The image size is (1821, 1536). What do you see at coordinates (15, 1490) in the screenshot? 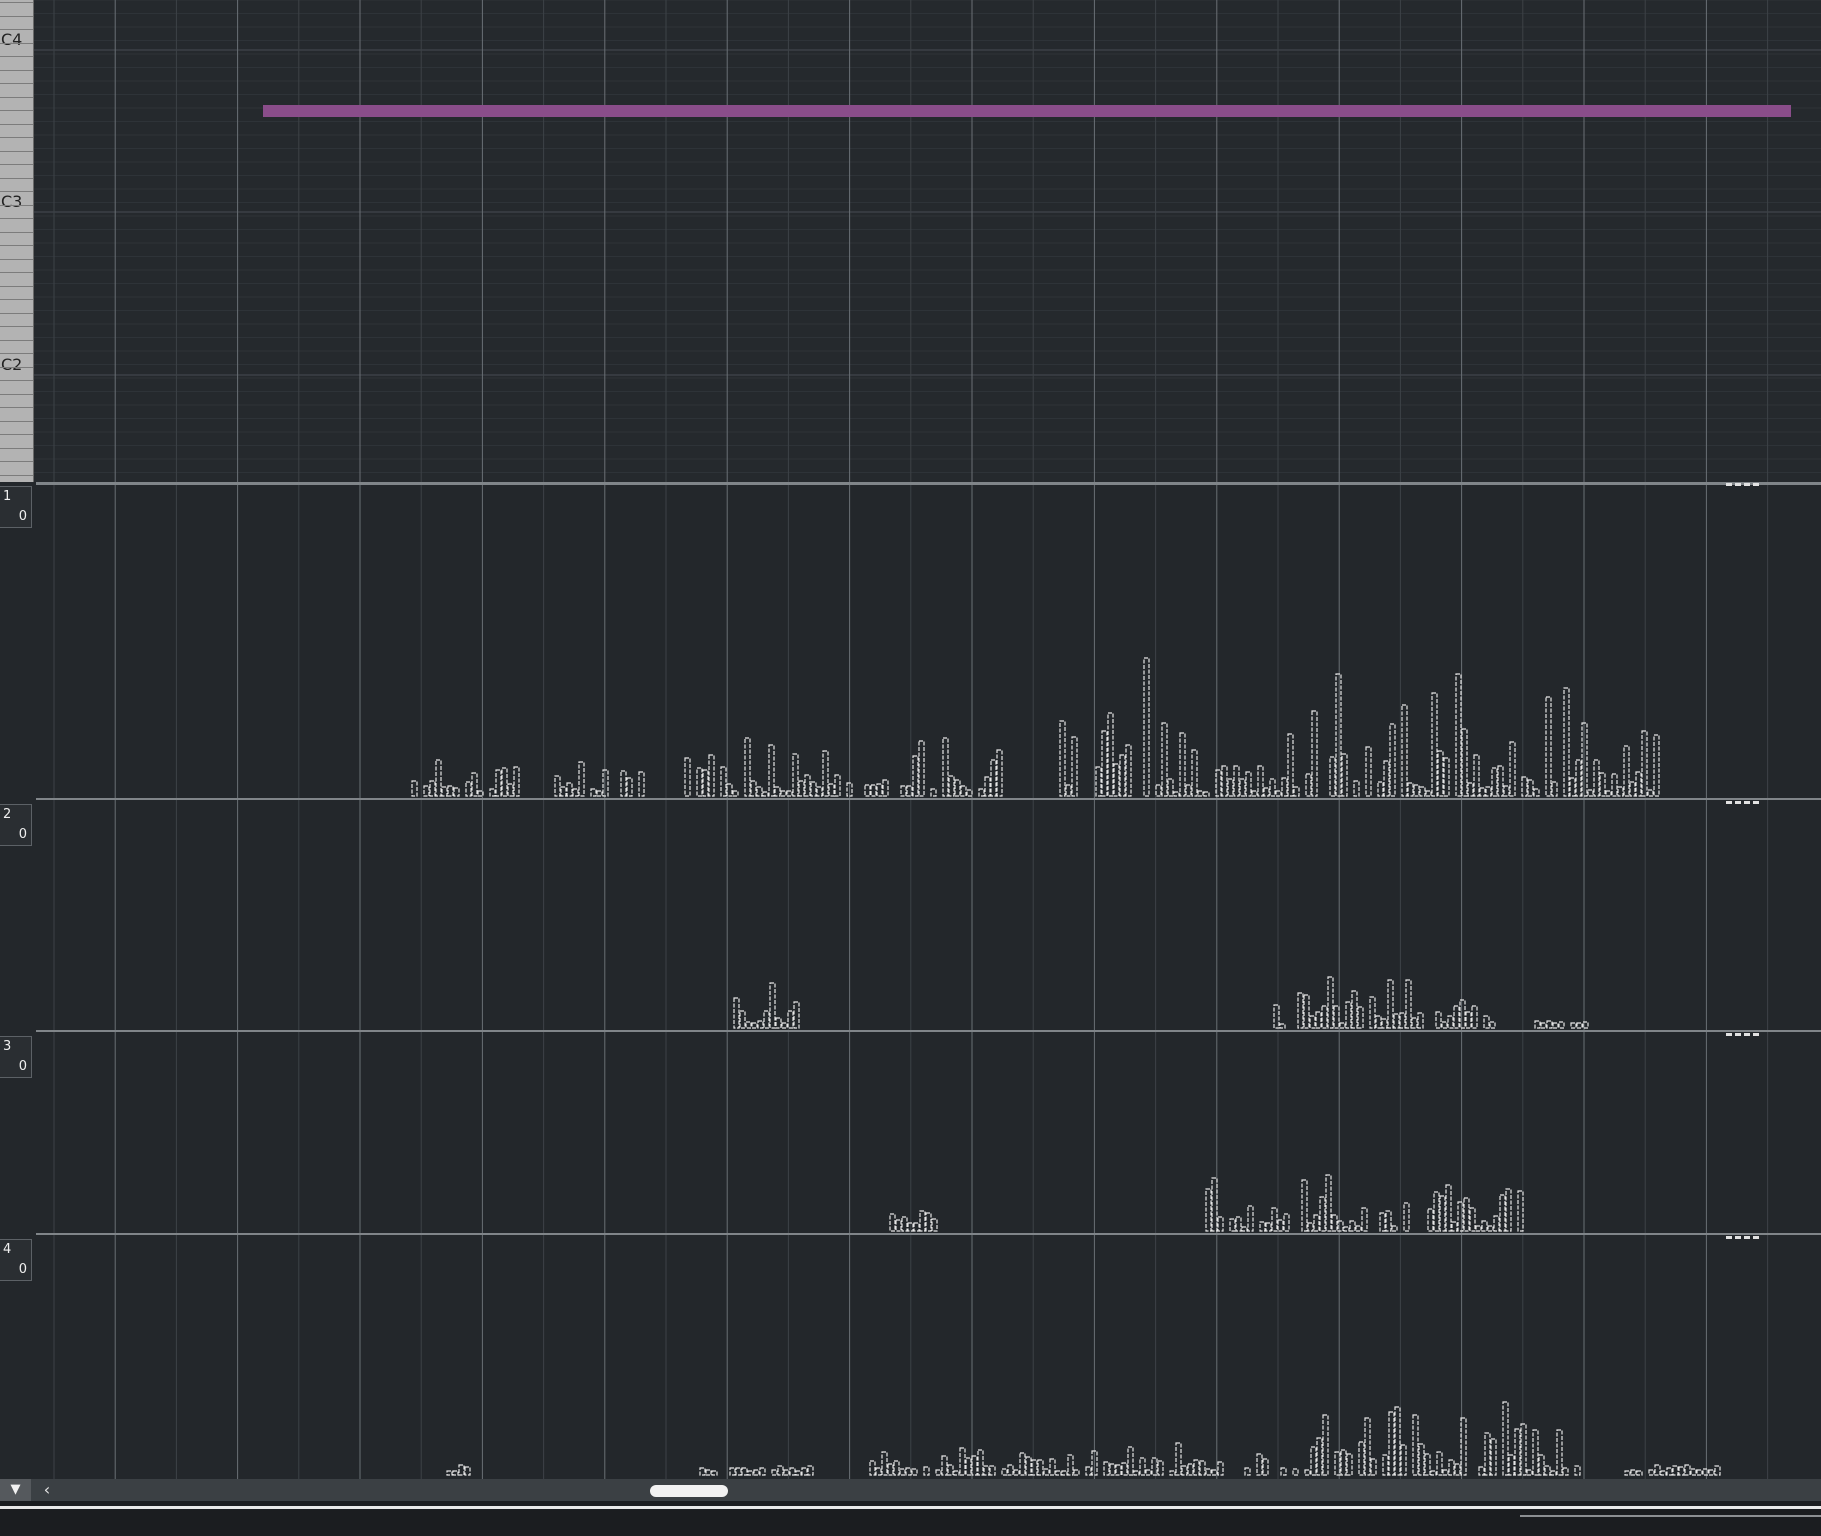
I see `lane-menu-button: ▼` at bounding box center [15, 1490].